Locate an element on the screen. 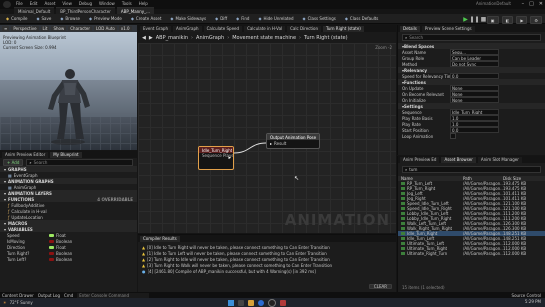 The height and width of the screenshot is (307, 545). chevron-down-icon: ▾ is located at coordinates (5, 169).